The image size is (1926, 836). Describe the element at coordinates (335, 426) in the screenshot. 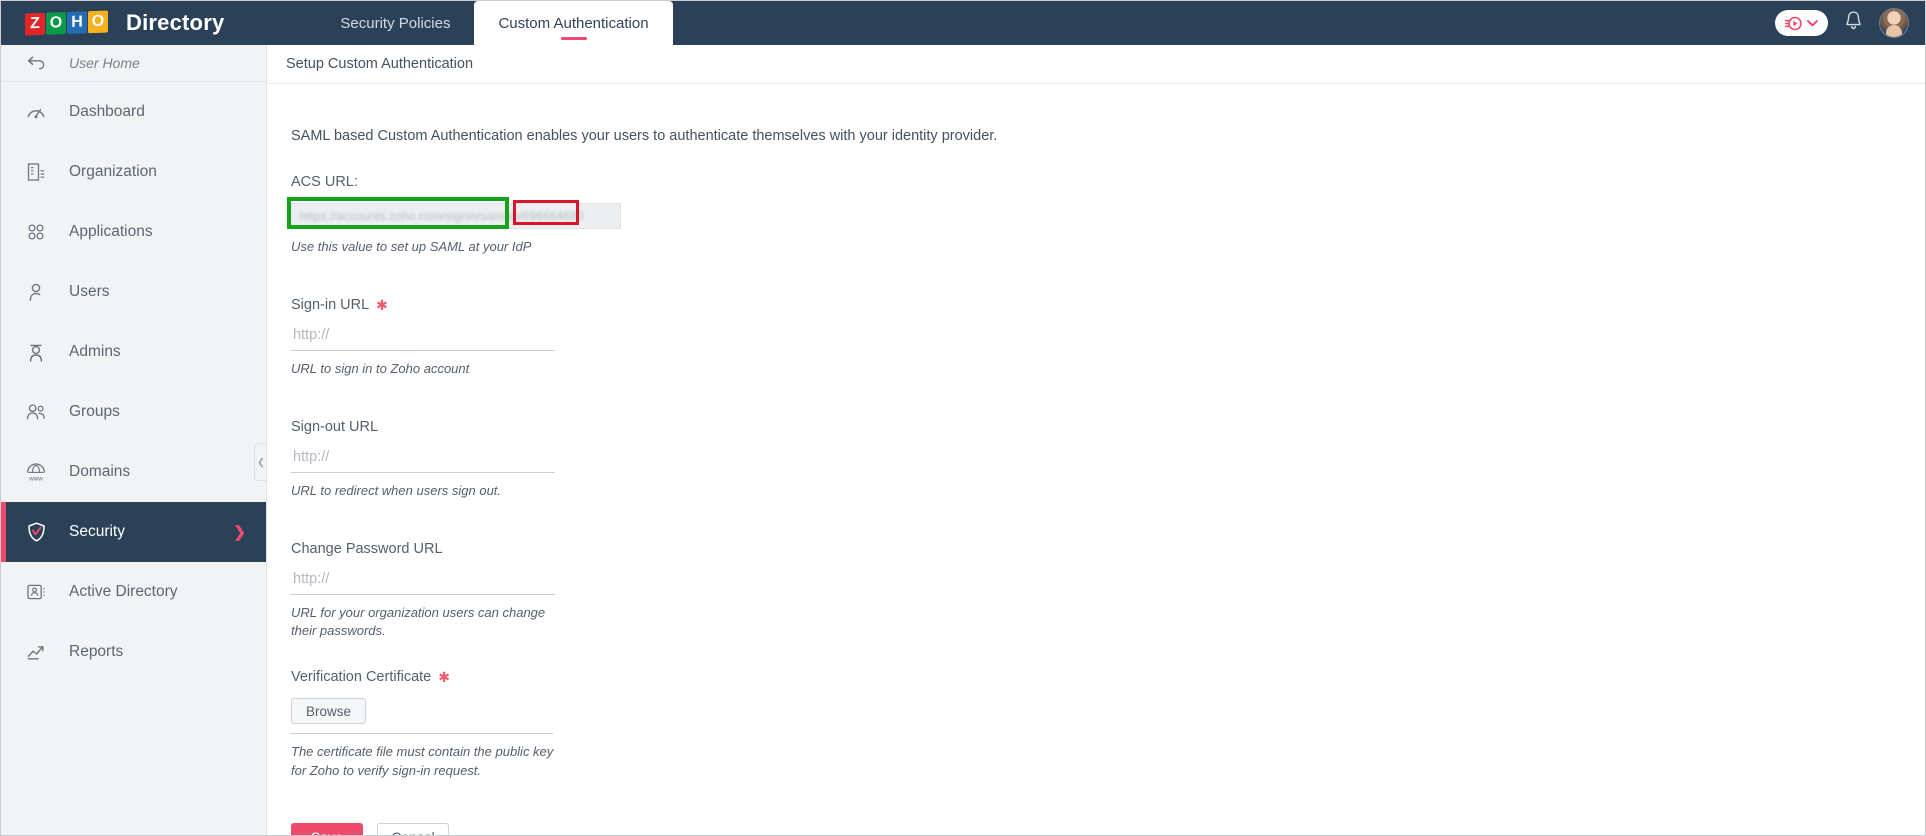

I see `sign-out-url-label: Sign-out URL` at that location.